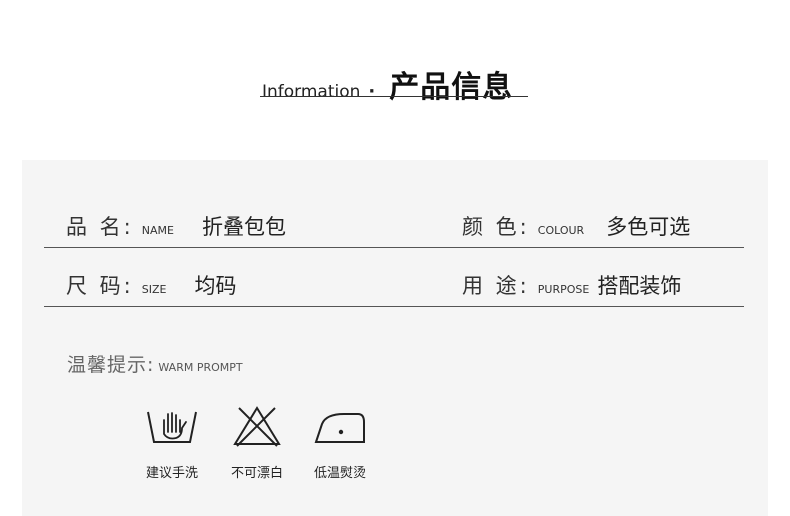  Describe the element at coordinates (154, 289) in the screenshot. I see `size-label-en: SIZE` at that location.